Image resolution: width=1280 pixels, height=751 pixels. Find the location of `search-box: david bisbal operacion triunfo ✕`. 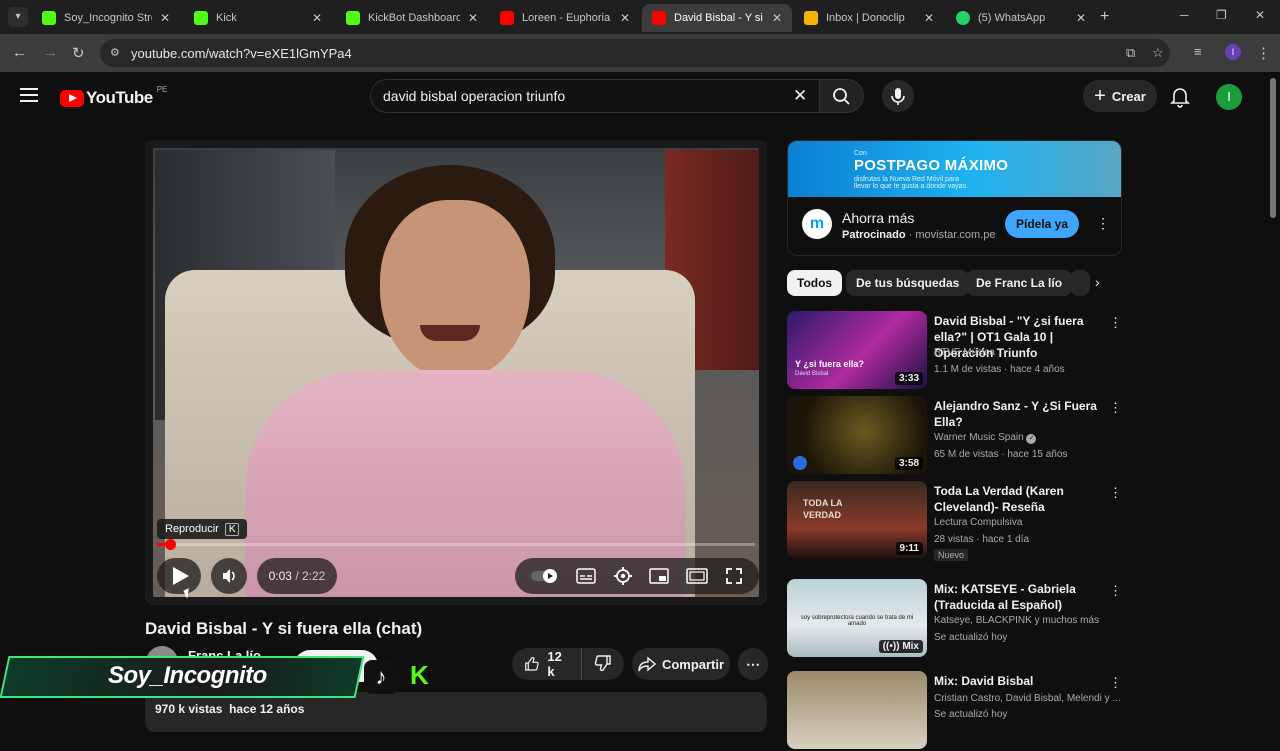

search-box: david bisbal operacion triunfo ✕ is located at coordinates (595, 96).